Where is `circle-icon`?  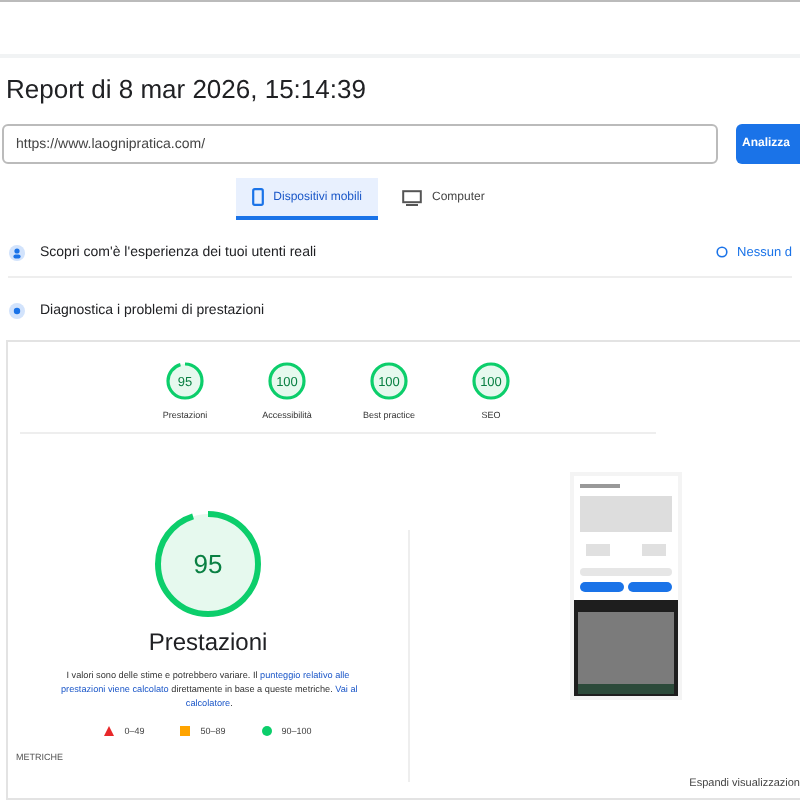
circle-icon is located at coordinates (266, 731).